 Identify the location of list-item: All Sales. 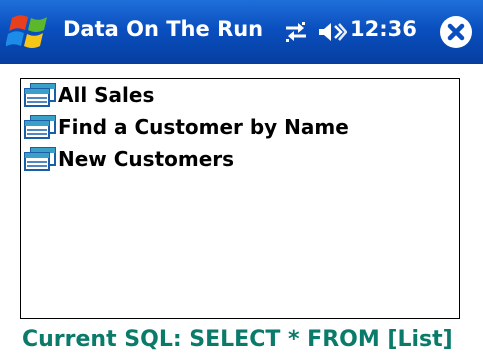
(88, 95).